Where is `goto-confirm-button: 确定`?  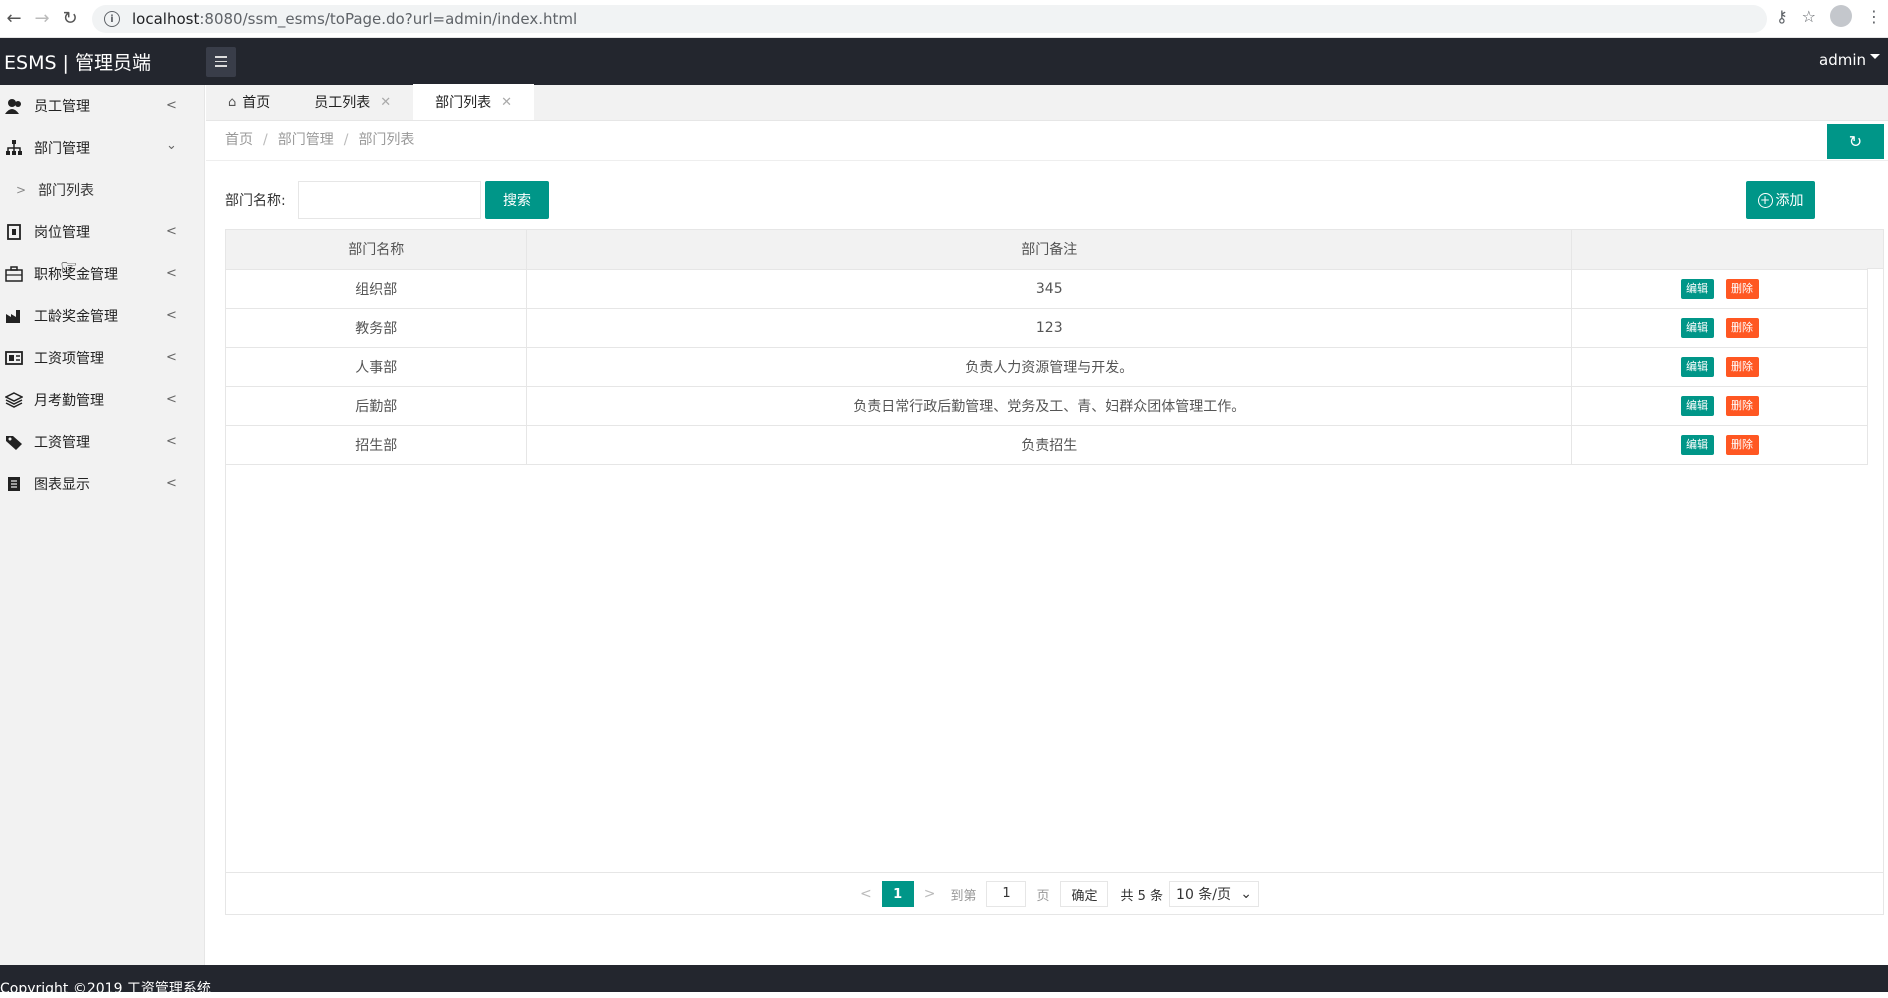 goto-confirm-button: 确定 is located at coordinates (1084, 894).